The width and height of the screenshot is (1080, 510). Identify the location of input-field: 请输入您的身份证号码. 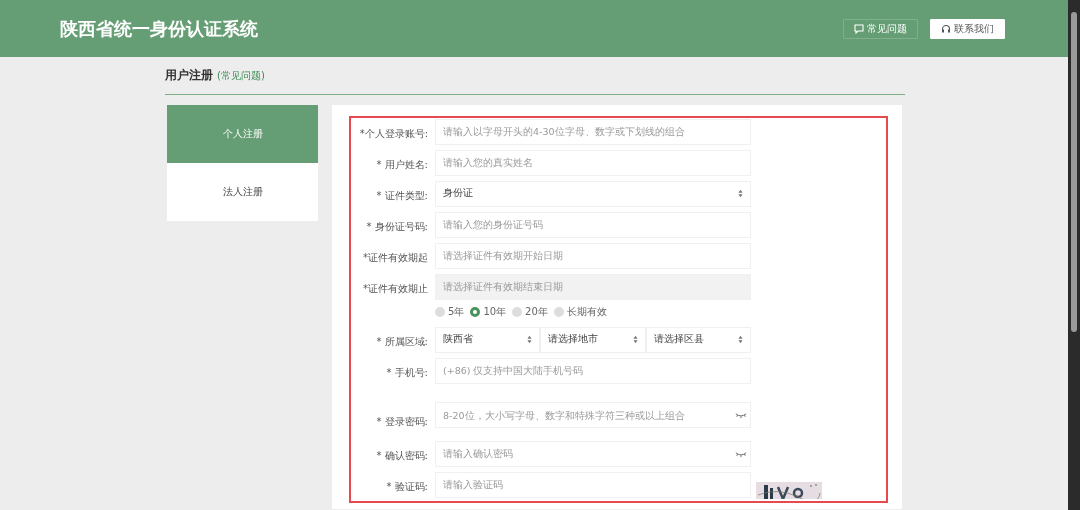
(593, 224).